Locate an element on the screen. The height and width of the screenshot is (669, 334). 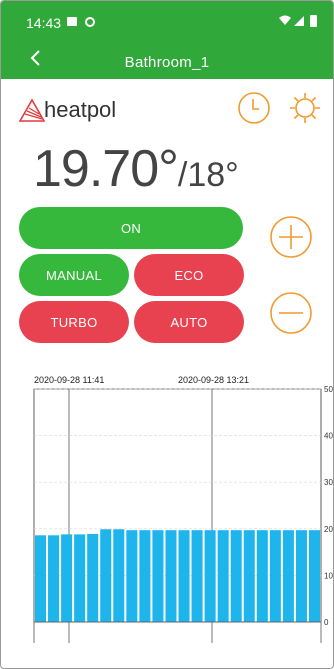
chart-y-tick-label: 40 is located at coordinates (328, 436).